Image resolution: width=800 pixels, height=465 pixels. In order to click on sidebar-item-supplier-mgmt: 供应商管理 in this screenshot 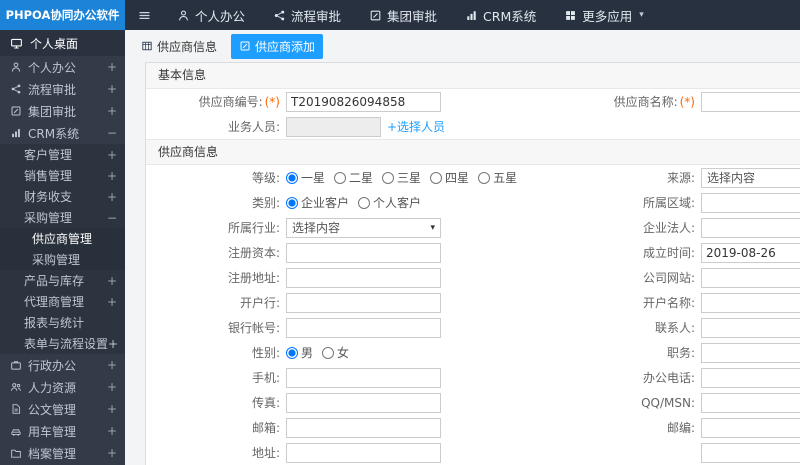, I will do `click(62, 238)`.